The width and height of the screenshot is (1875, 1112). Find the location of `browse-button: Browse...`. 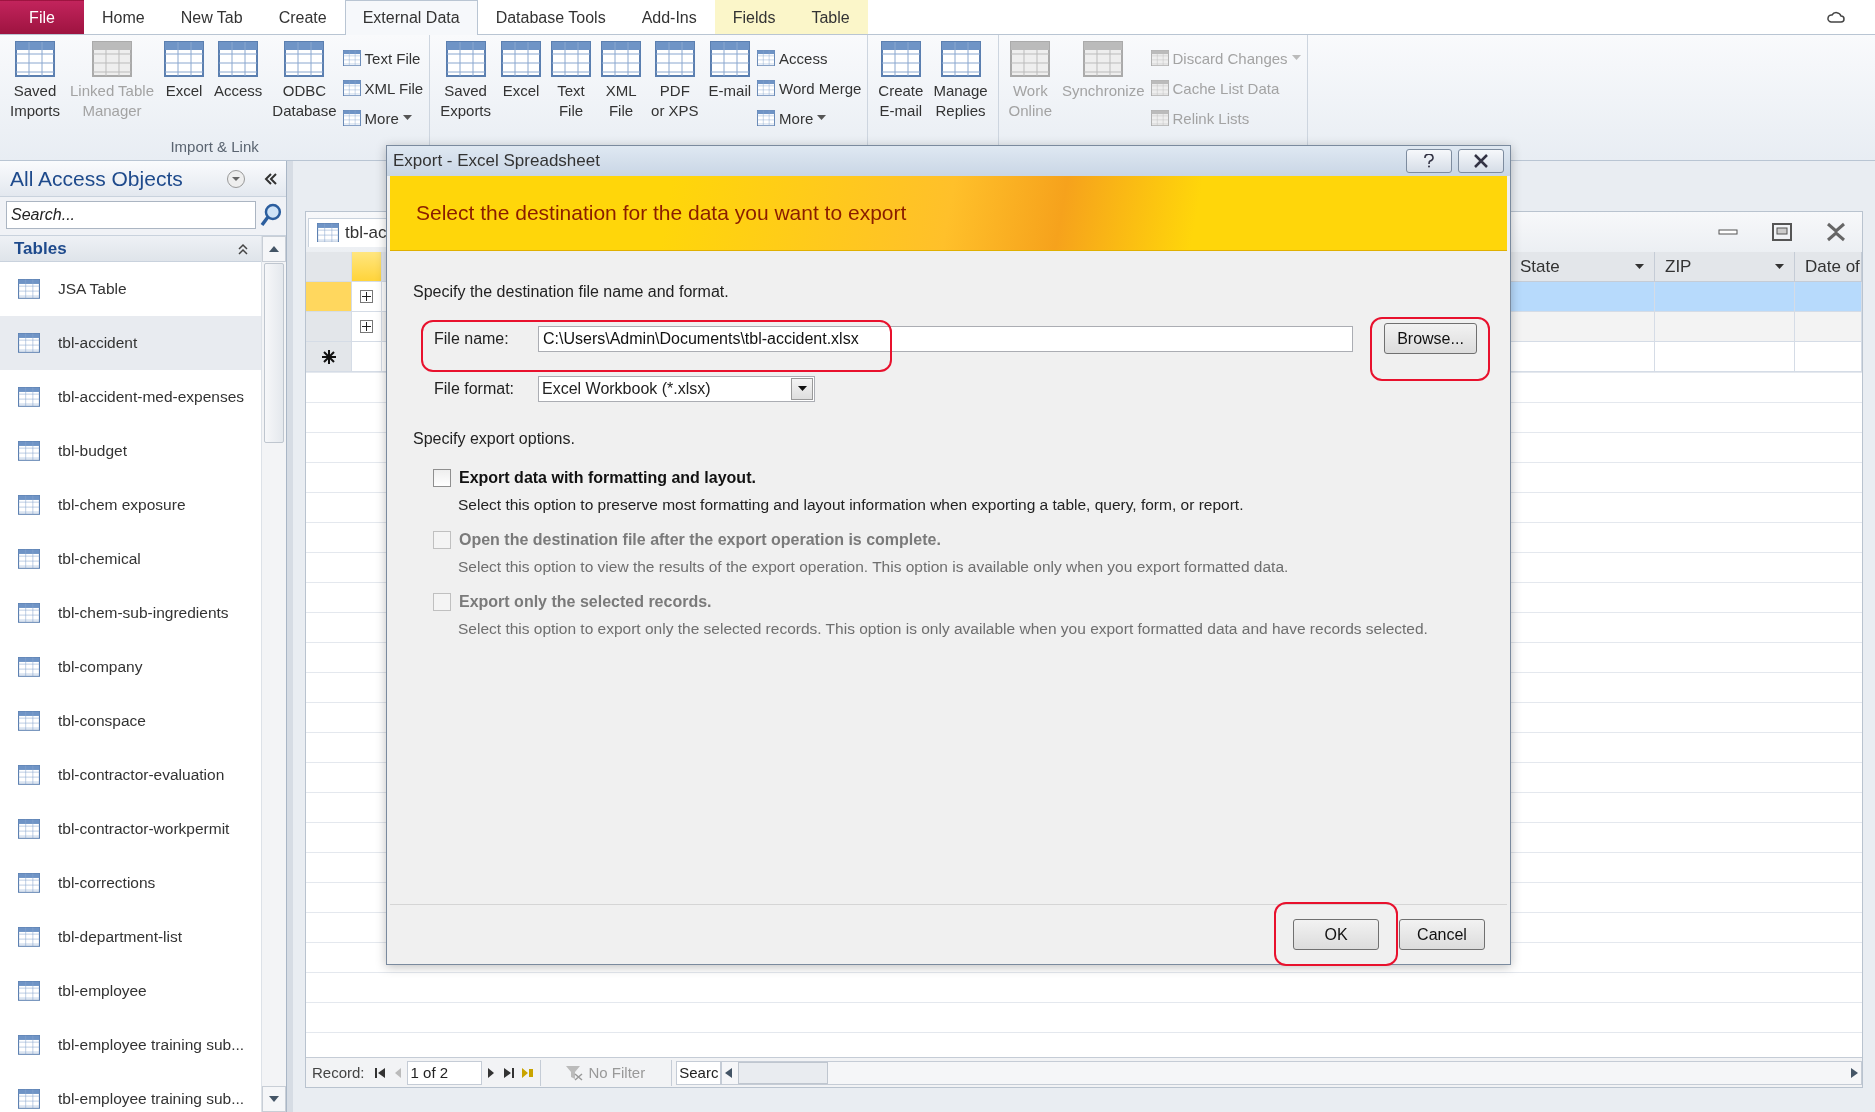

browse-button: Browse... is located at coordinates (1430, 338).